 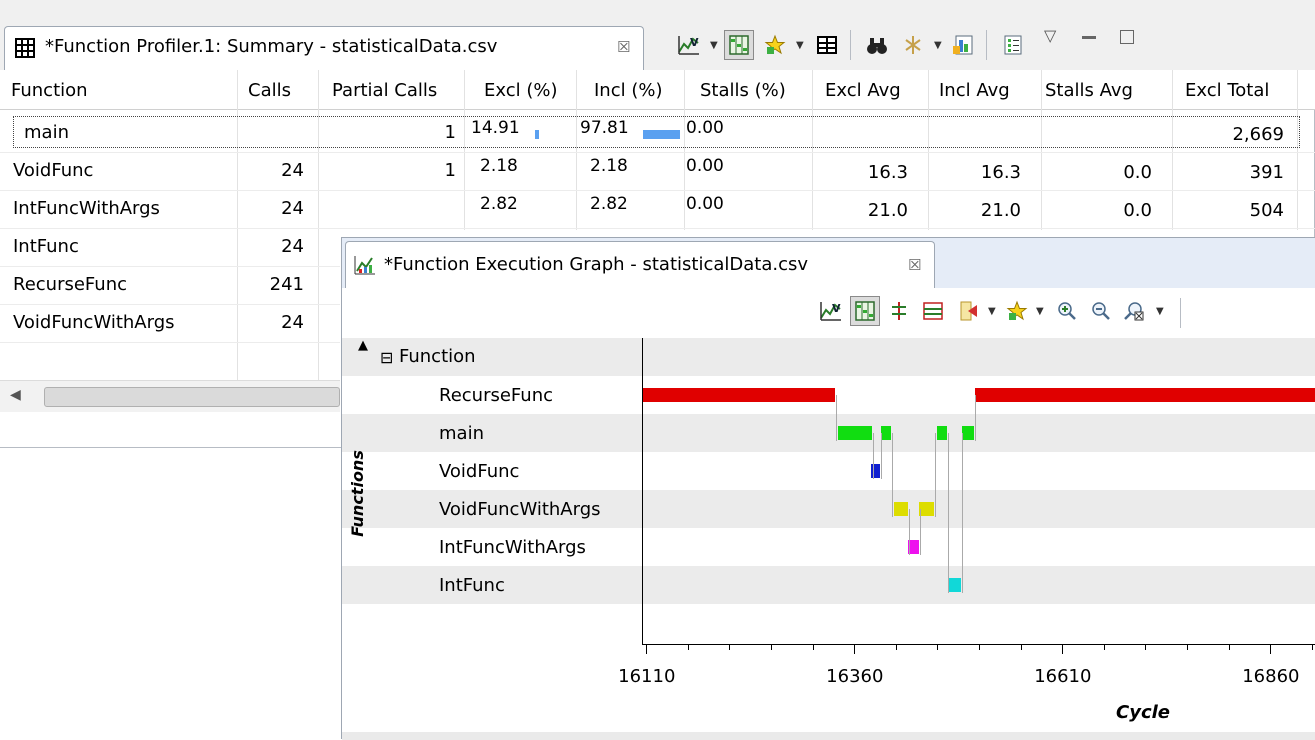 I want to click on binoculars-icon, so click(x=877, y=45).